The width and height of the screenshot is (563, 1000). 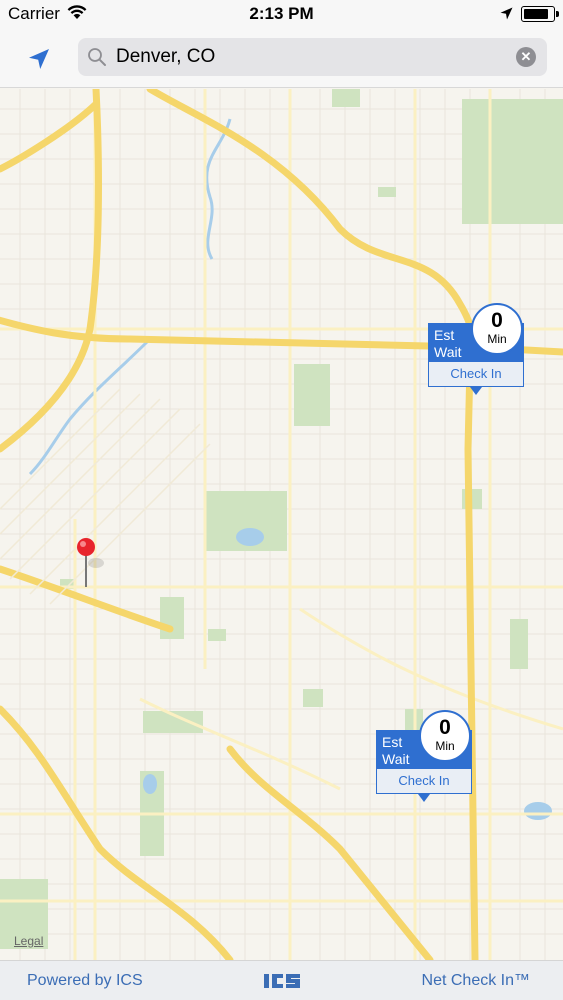 I want to click on wifi-icon, so click(x=77, y=14).